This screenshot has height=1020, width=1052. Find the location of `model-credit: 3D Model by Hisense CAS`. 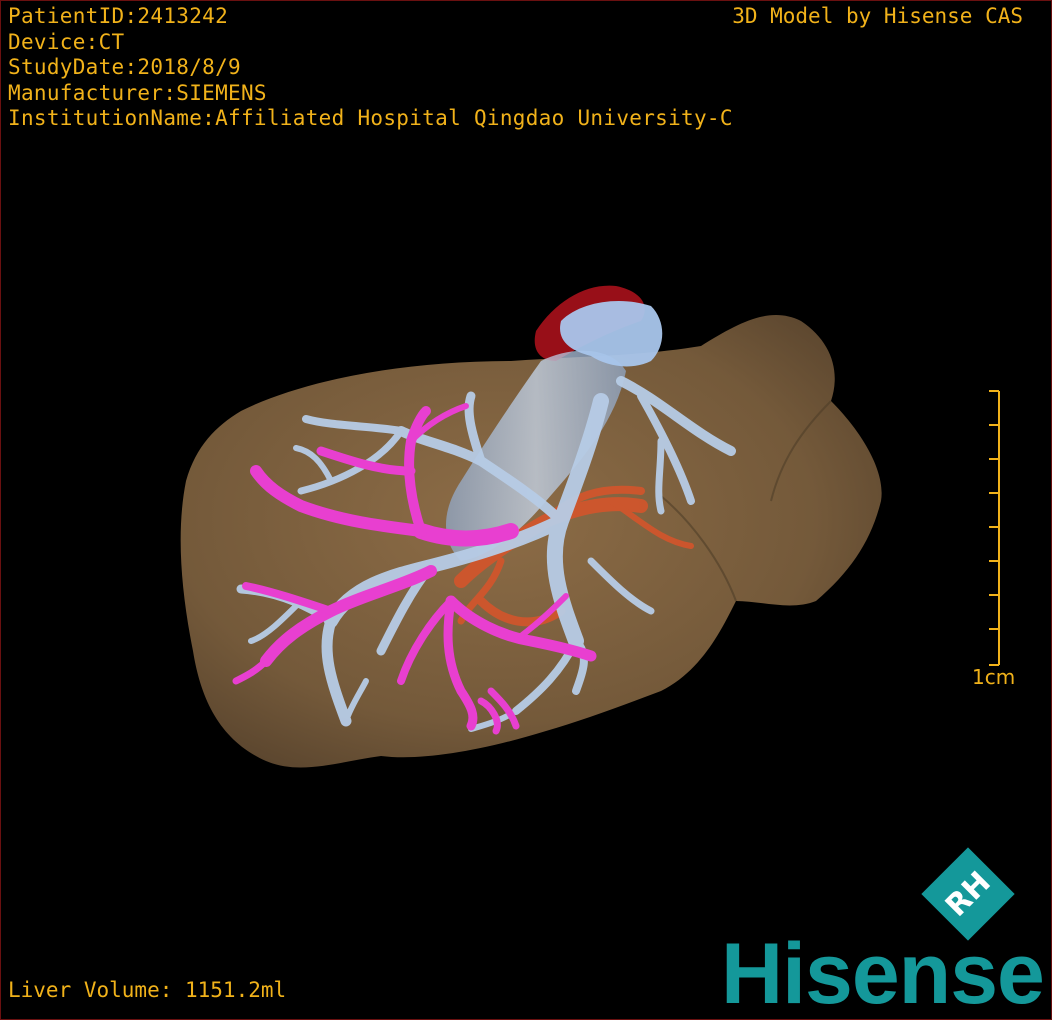

model-credit: 3D Model by Hisense CAS is located at coordinates (877, 16).